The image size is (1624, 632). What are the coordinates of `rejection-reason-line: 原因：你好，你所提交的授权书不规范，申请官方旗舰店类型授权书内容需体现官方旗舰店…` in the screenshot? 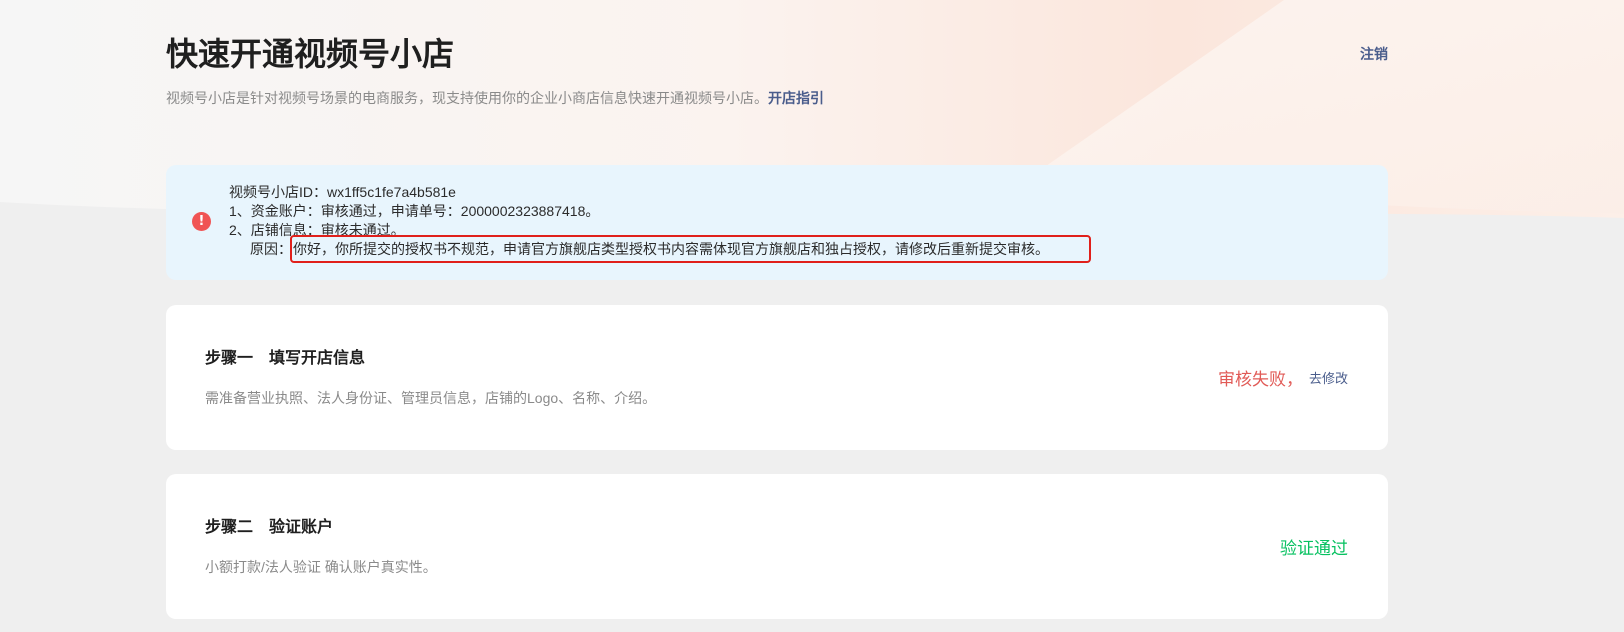 It's located at (808, 249).